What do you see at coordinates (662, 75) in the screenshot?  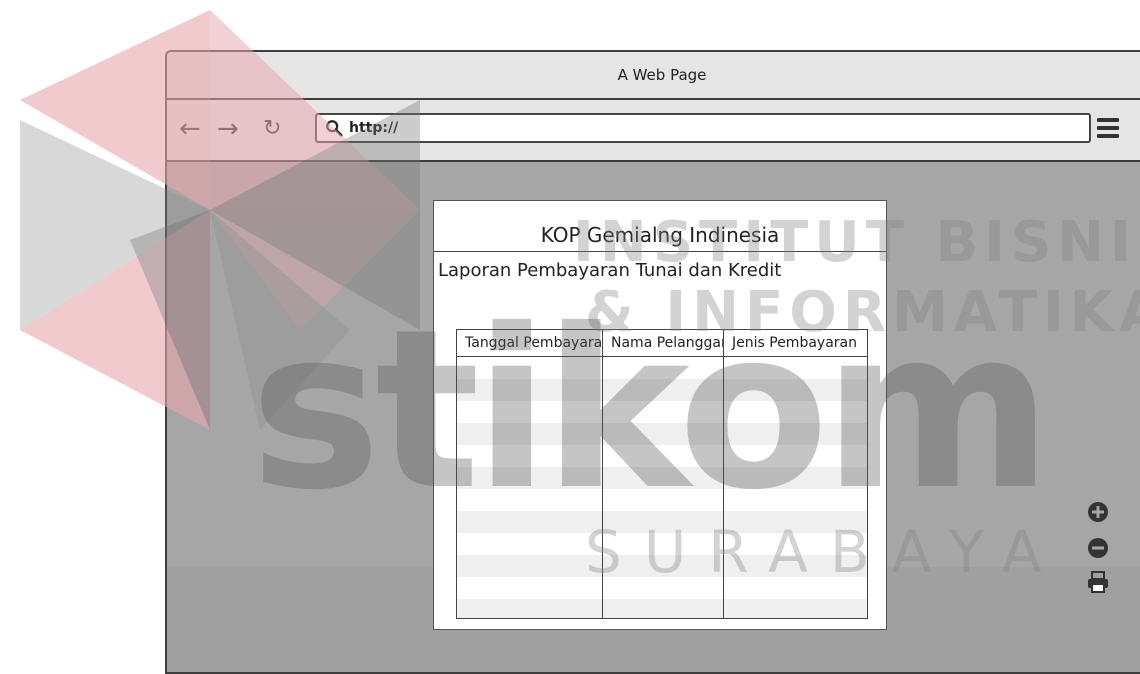 I see `window-title: A Web Page` at bounding box center [662, 75].